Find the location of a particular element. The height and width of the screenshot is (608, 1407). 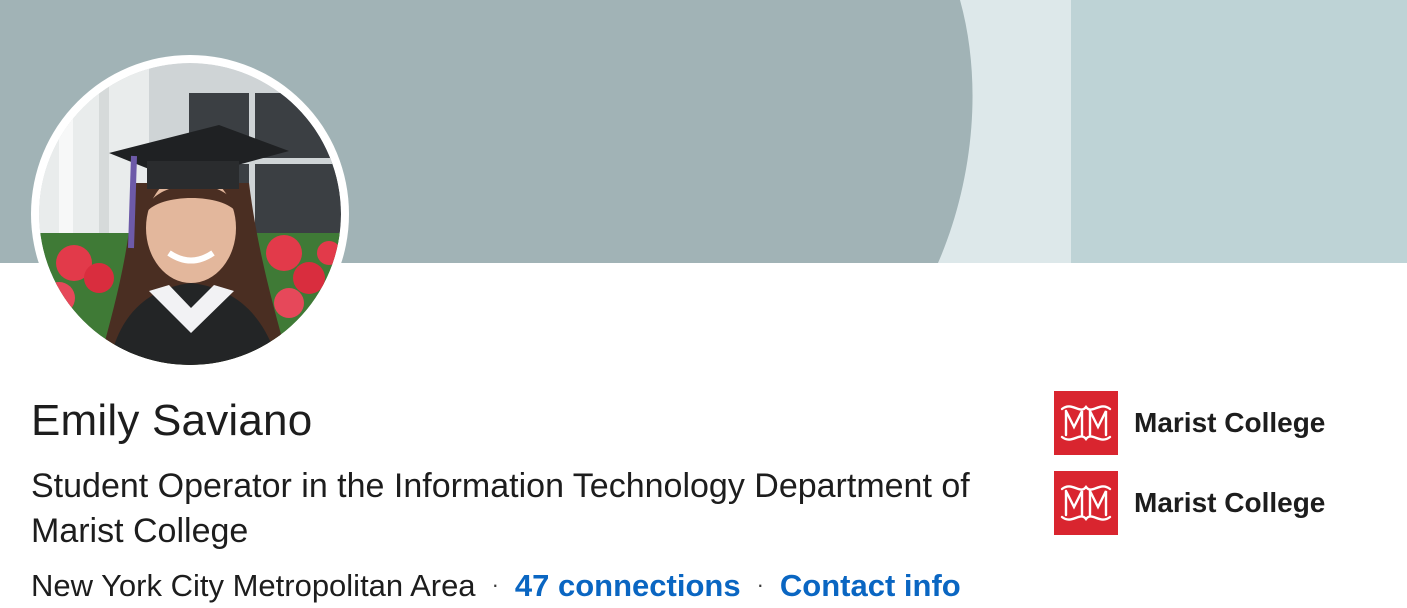

contact-info-link: Contact info is located at coordinates (870, 585).